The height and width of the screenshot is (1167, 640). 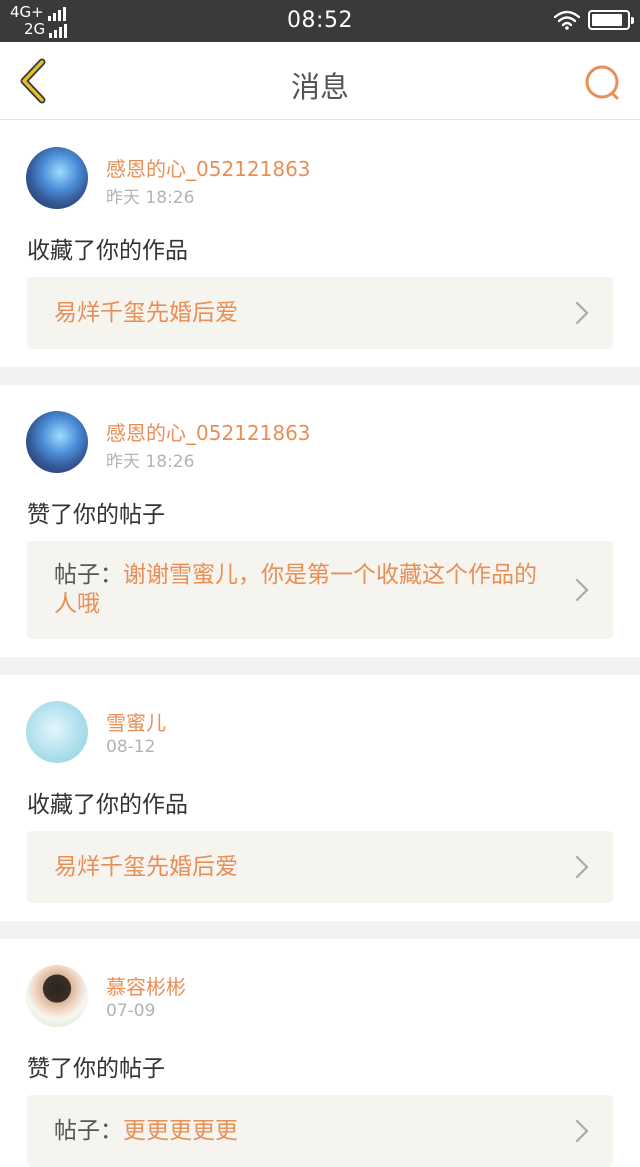 What do you see at coordinates (295, 589) in the screenshot?
I see `target-title: 谢谢雪蜜儿，你是第一个收藏这个作品的人哦` at bounding box center [295, 589].